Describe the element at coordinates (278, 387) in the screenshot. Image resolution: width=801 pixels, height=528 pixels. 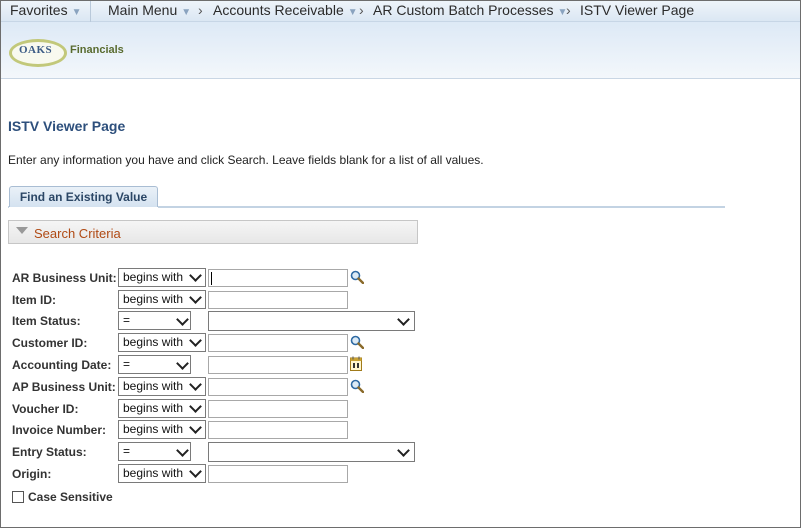
I see `ap-business-unit-input` at that location.